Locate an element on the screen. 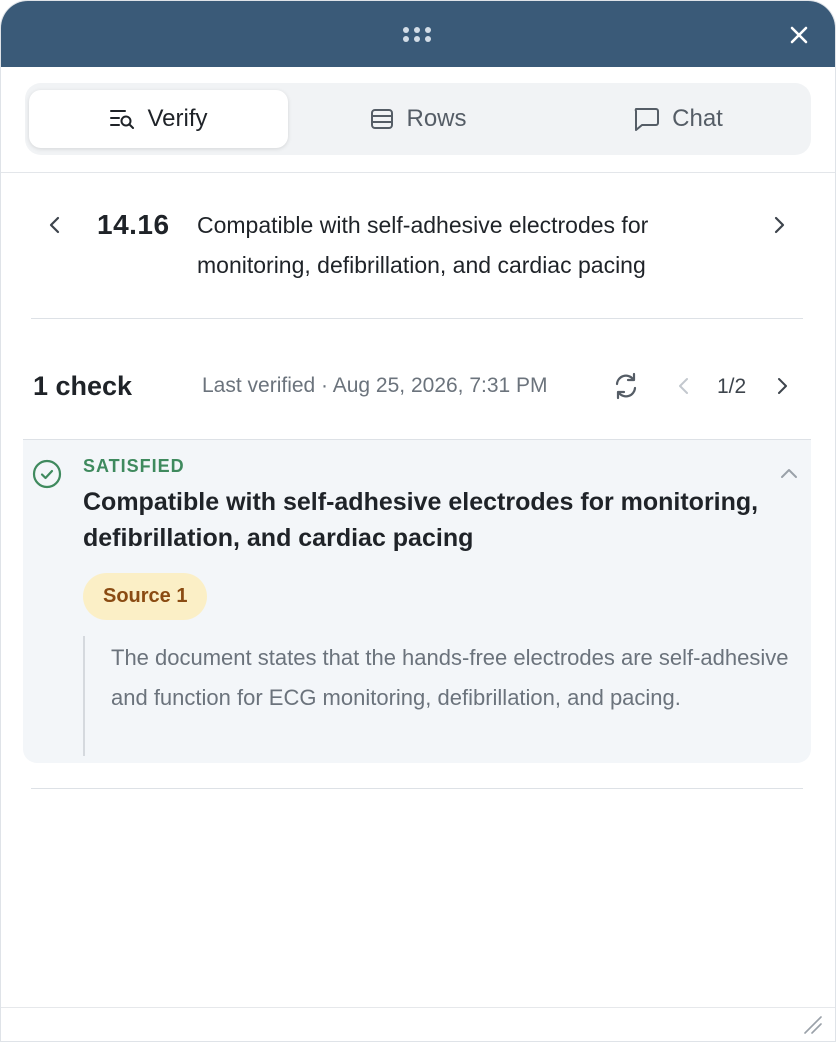 This screenshot has width=836, height=1042. checks-count: 1 check is located at coordinates (83, 386).